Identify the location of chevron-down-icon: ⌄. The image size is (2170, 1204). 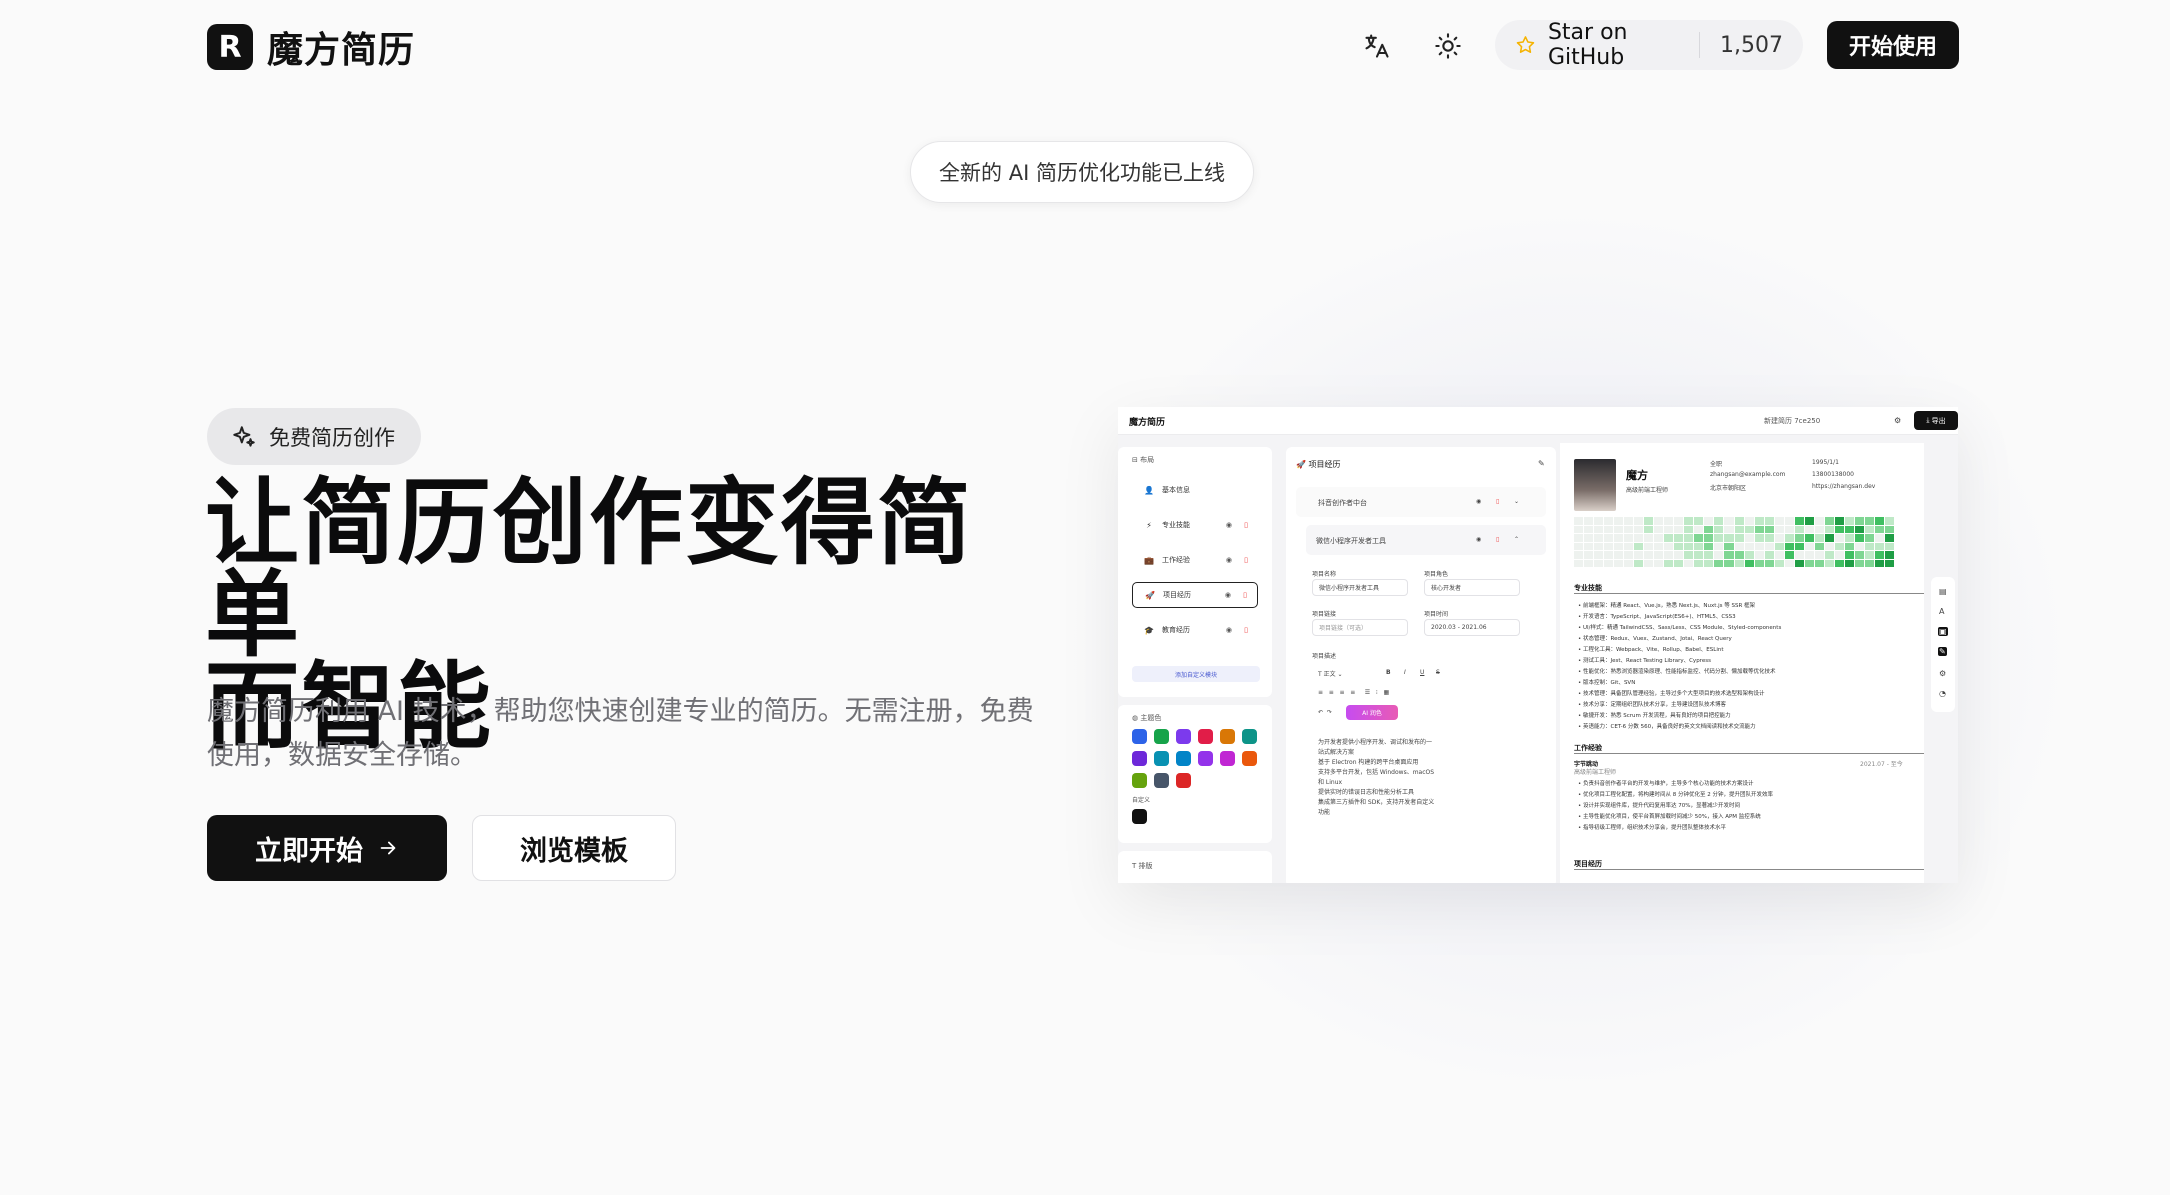
(1517, 501).